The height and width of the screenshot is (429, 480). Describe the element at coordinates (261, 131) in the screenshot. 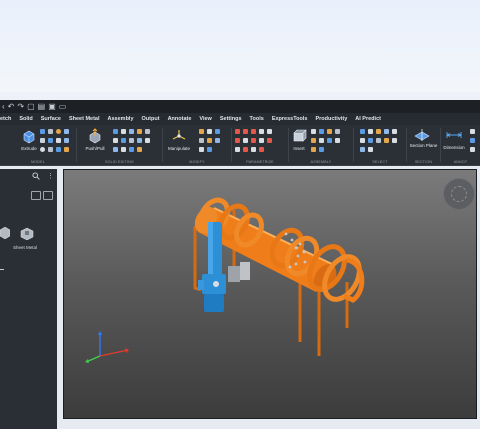

I see `parallel-constraint-icon` at that location.